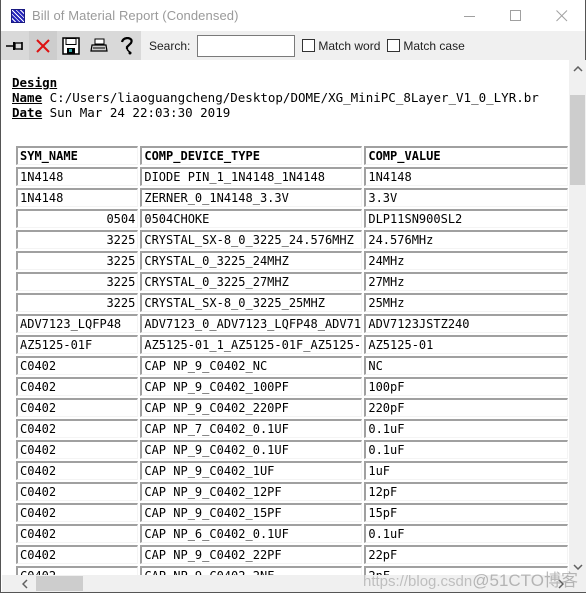 The height and width of the screenshot is (593, 586). Describe the element at coordinates (251, 197) in the screenshot. I see `cell-comp-device-type: ZERNER_0_1N4148_3.3V` at that location.